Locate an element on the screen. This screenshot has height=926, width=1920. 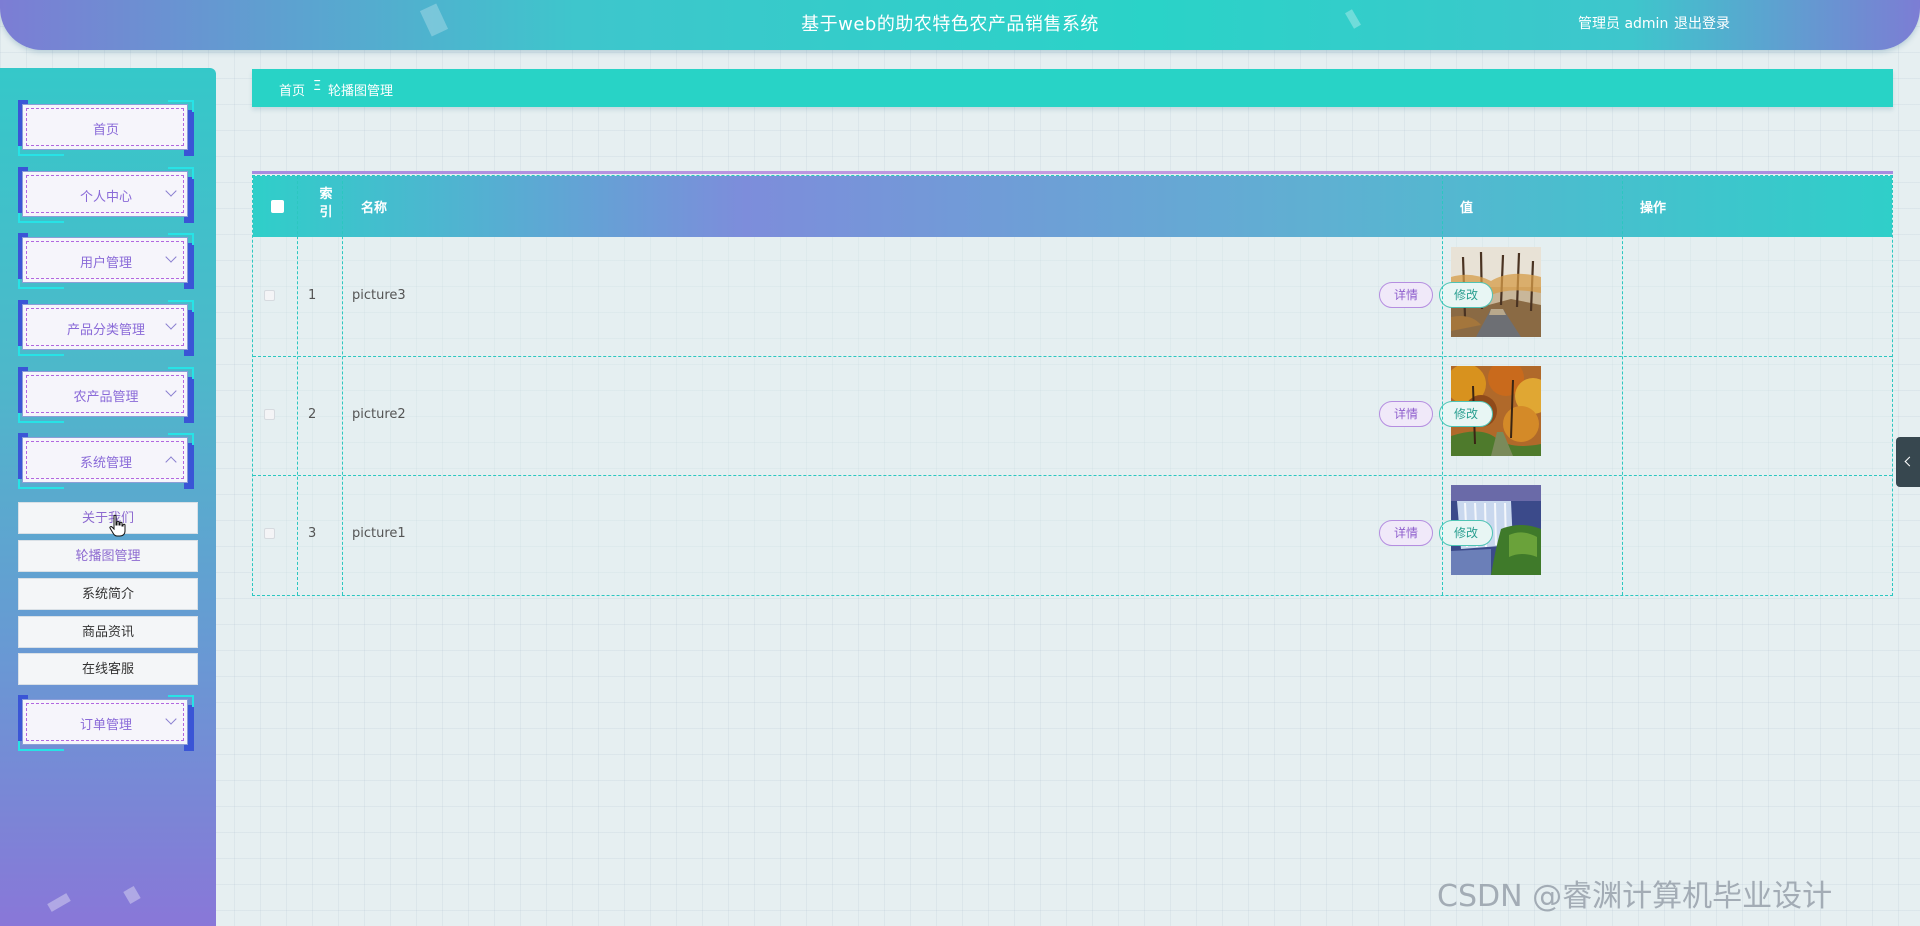
chevron-left-icon is located at coordinates (1909, 461).